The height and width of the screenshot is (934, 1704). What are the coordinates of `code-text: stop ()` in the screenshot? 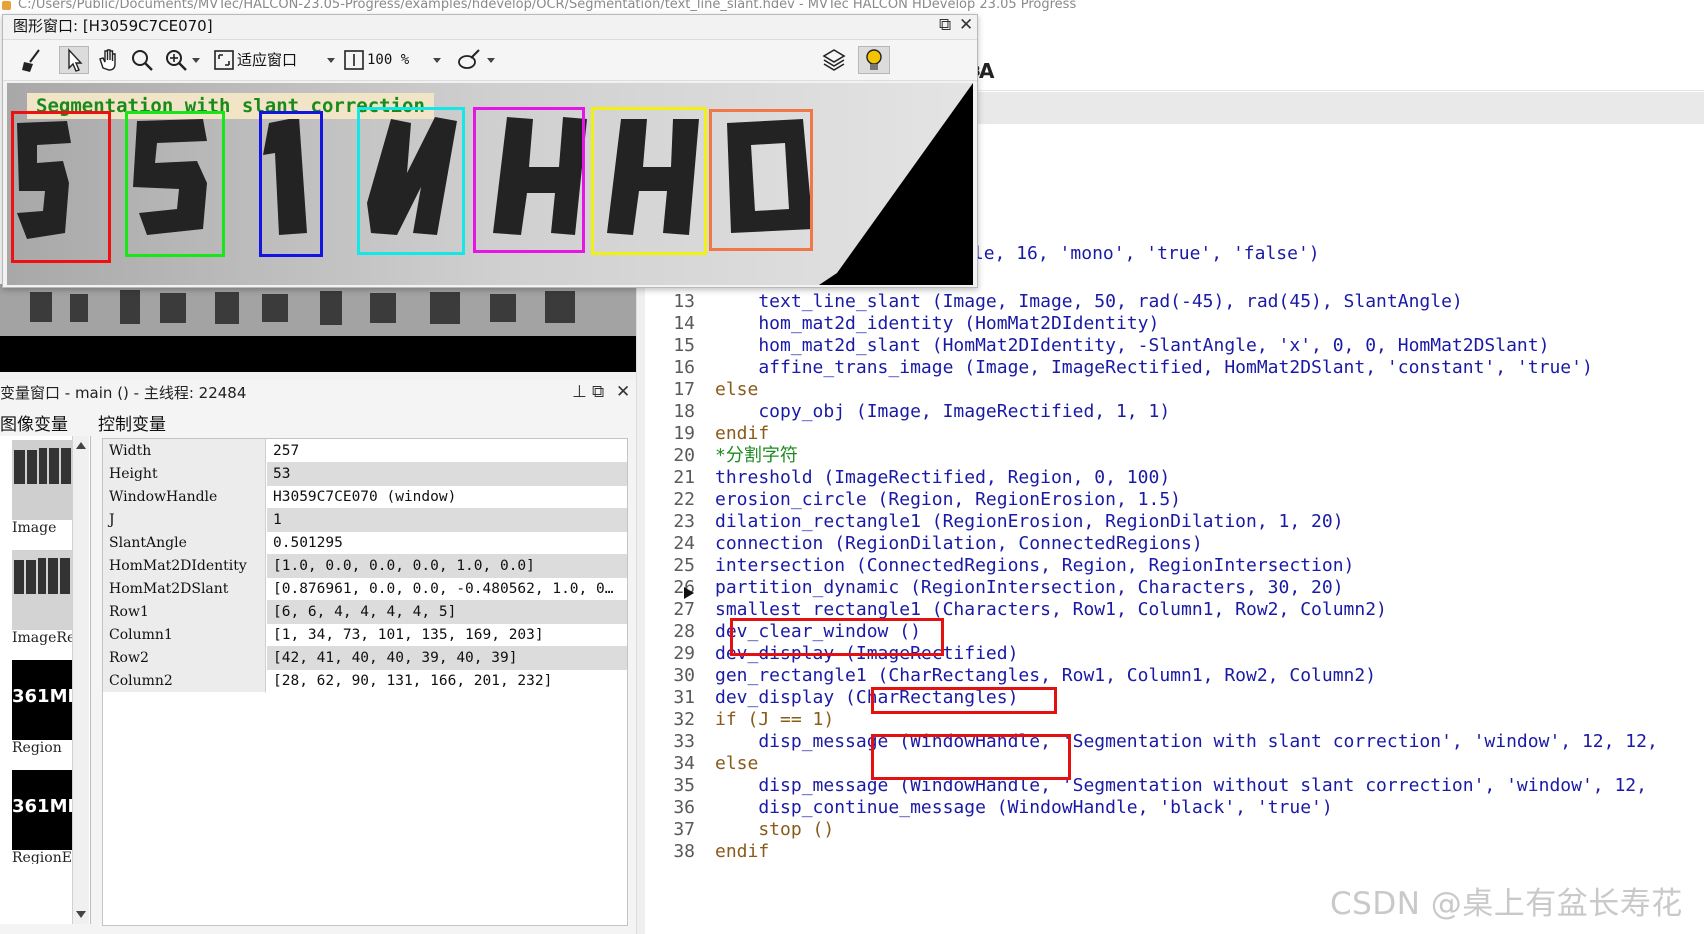 It's located at (775, 829).